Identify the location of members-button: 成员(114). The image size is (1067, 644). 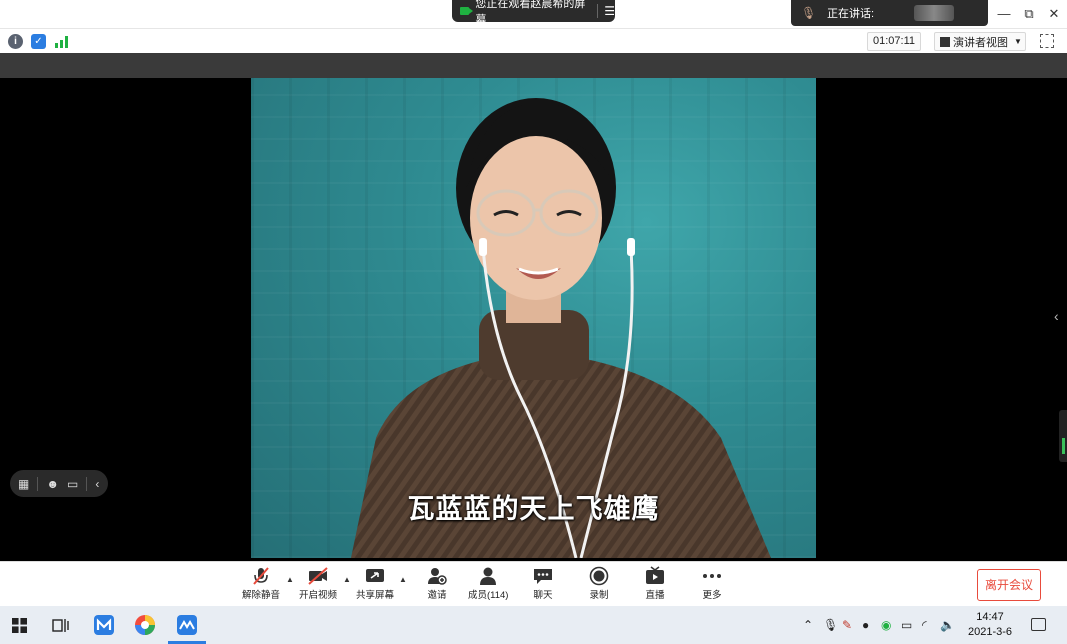
(488, 583).